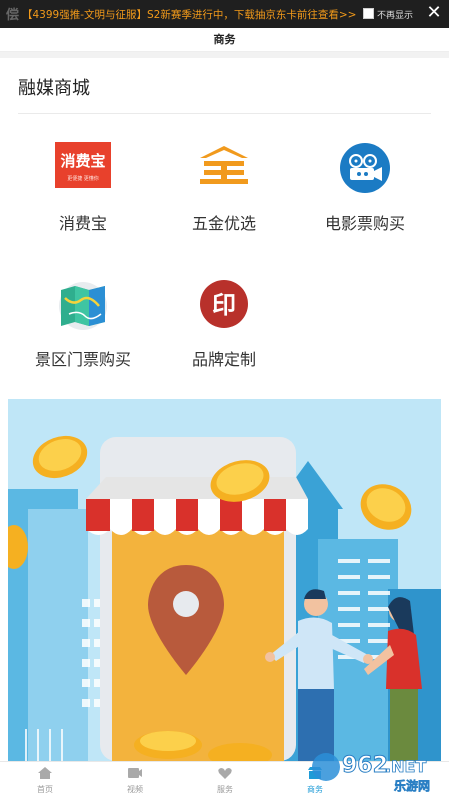  I want to click on nav-home: 首页, so click(45, 780).